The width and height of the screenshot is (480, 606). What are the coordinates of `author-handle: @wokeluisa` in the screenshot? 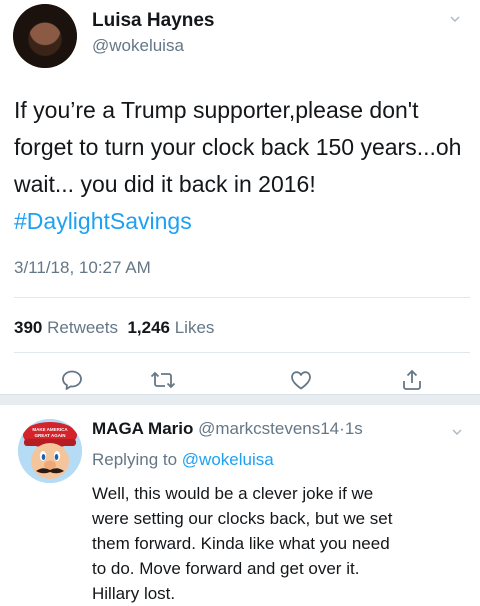 It's located at (138, 46).